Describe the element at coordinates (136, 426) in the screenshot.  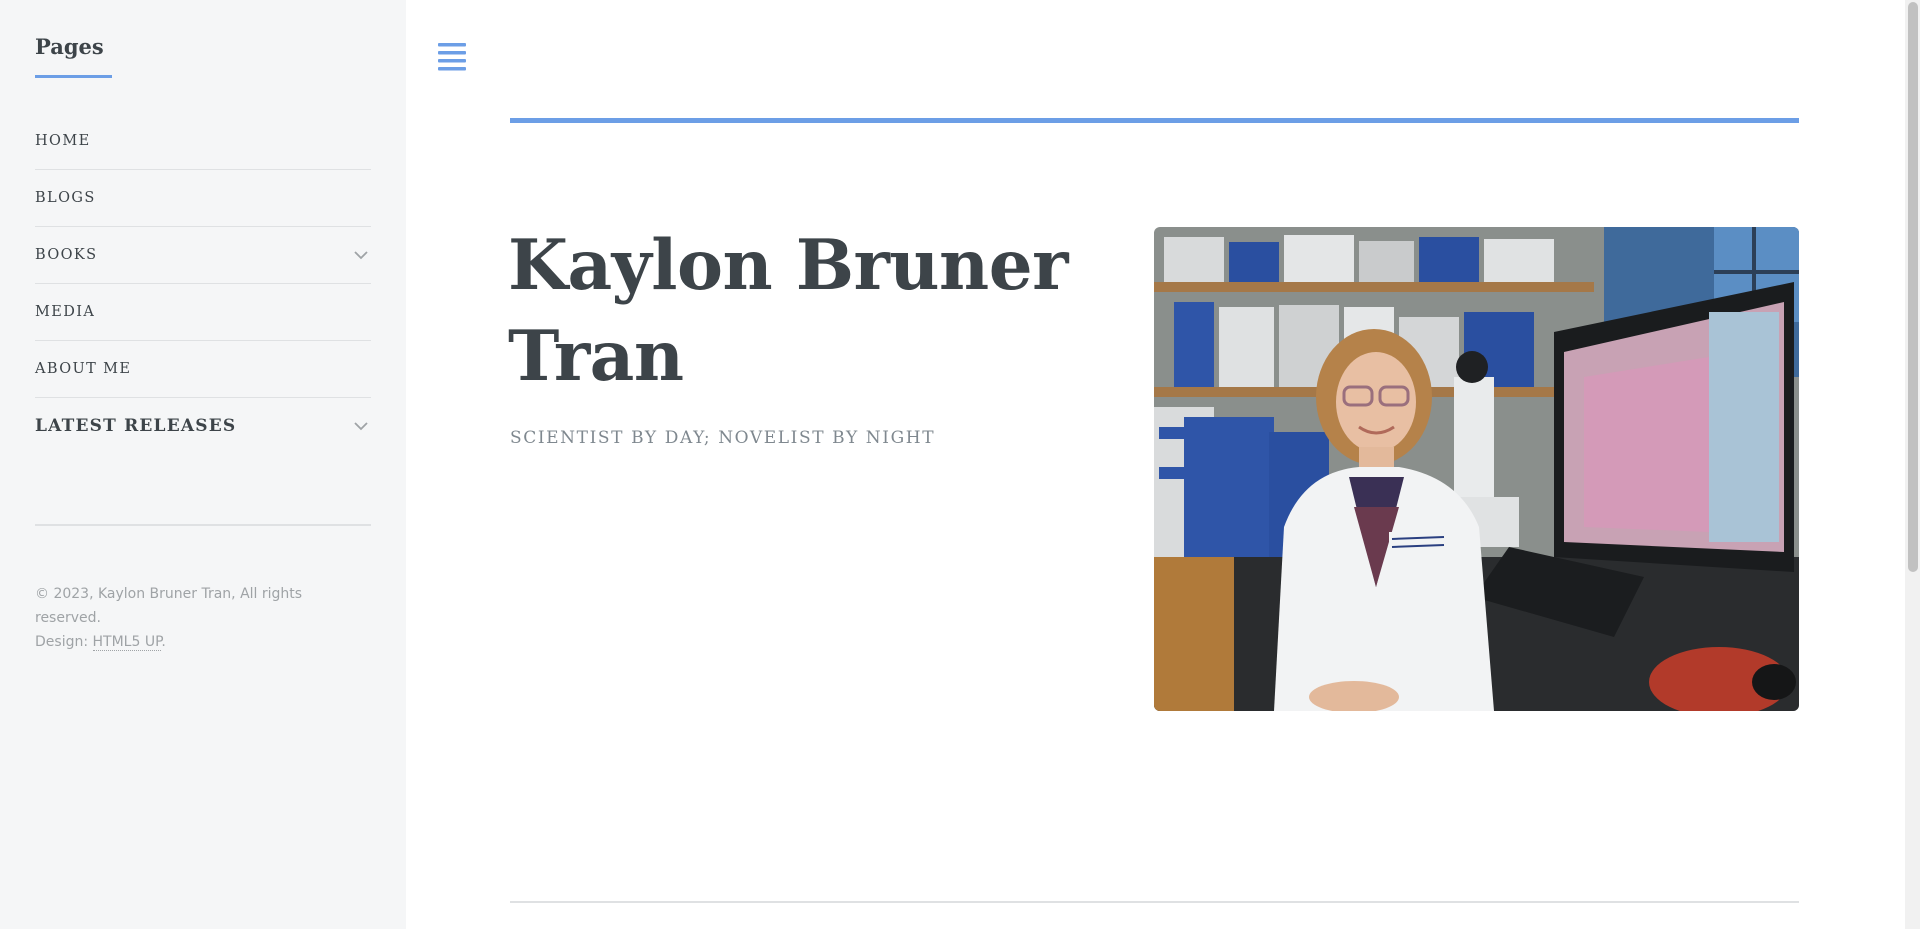
I see `sidebar-item-label: LATEST RELEASES` at that location.